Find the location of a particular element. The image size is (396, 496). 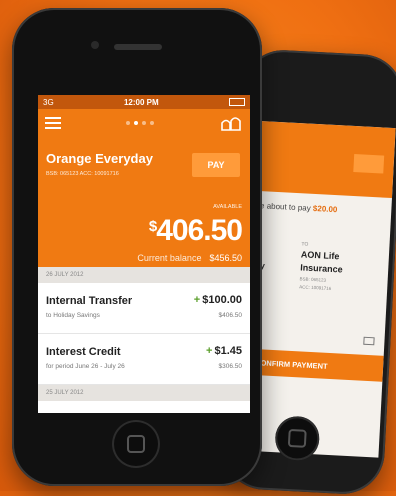

battery-icon is located at coordinates (237, 102).